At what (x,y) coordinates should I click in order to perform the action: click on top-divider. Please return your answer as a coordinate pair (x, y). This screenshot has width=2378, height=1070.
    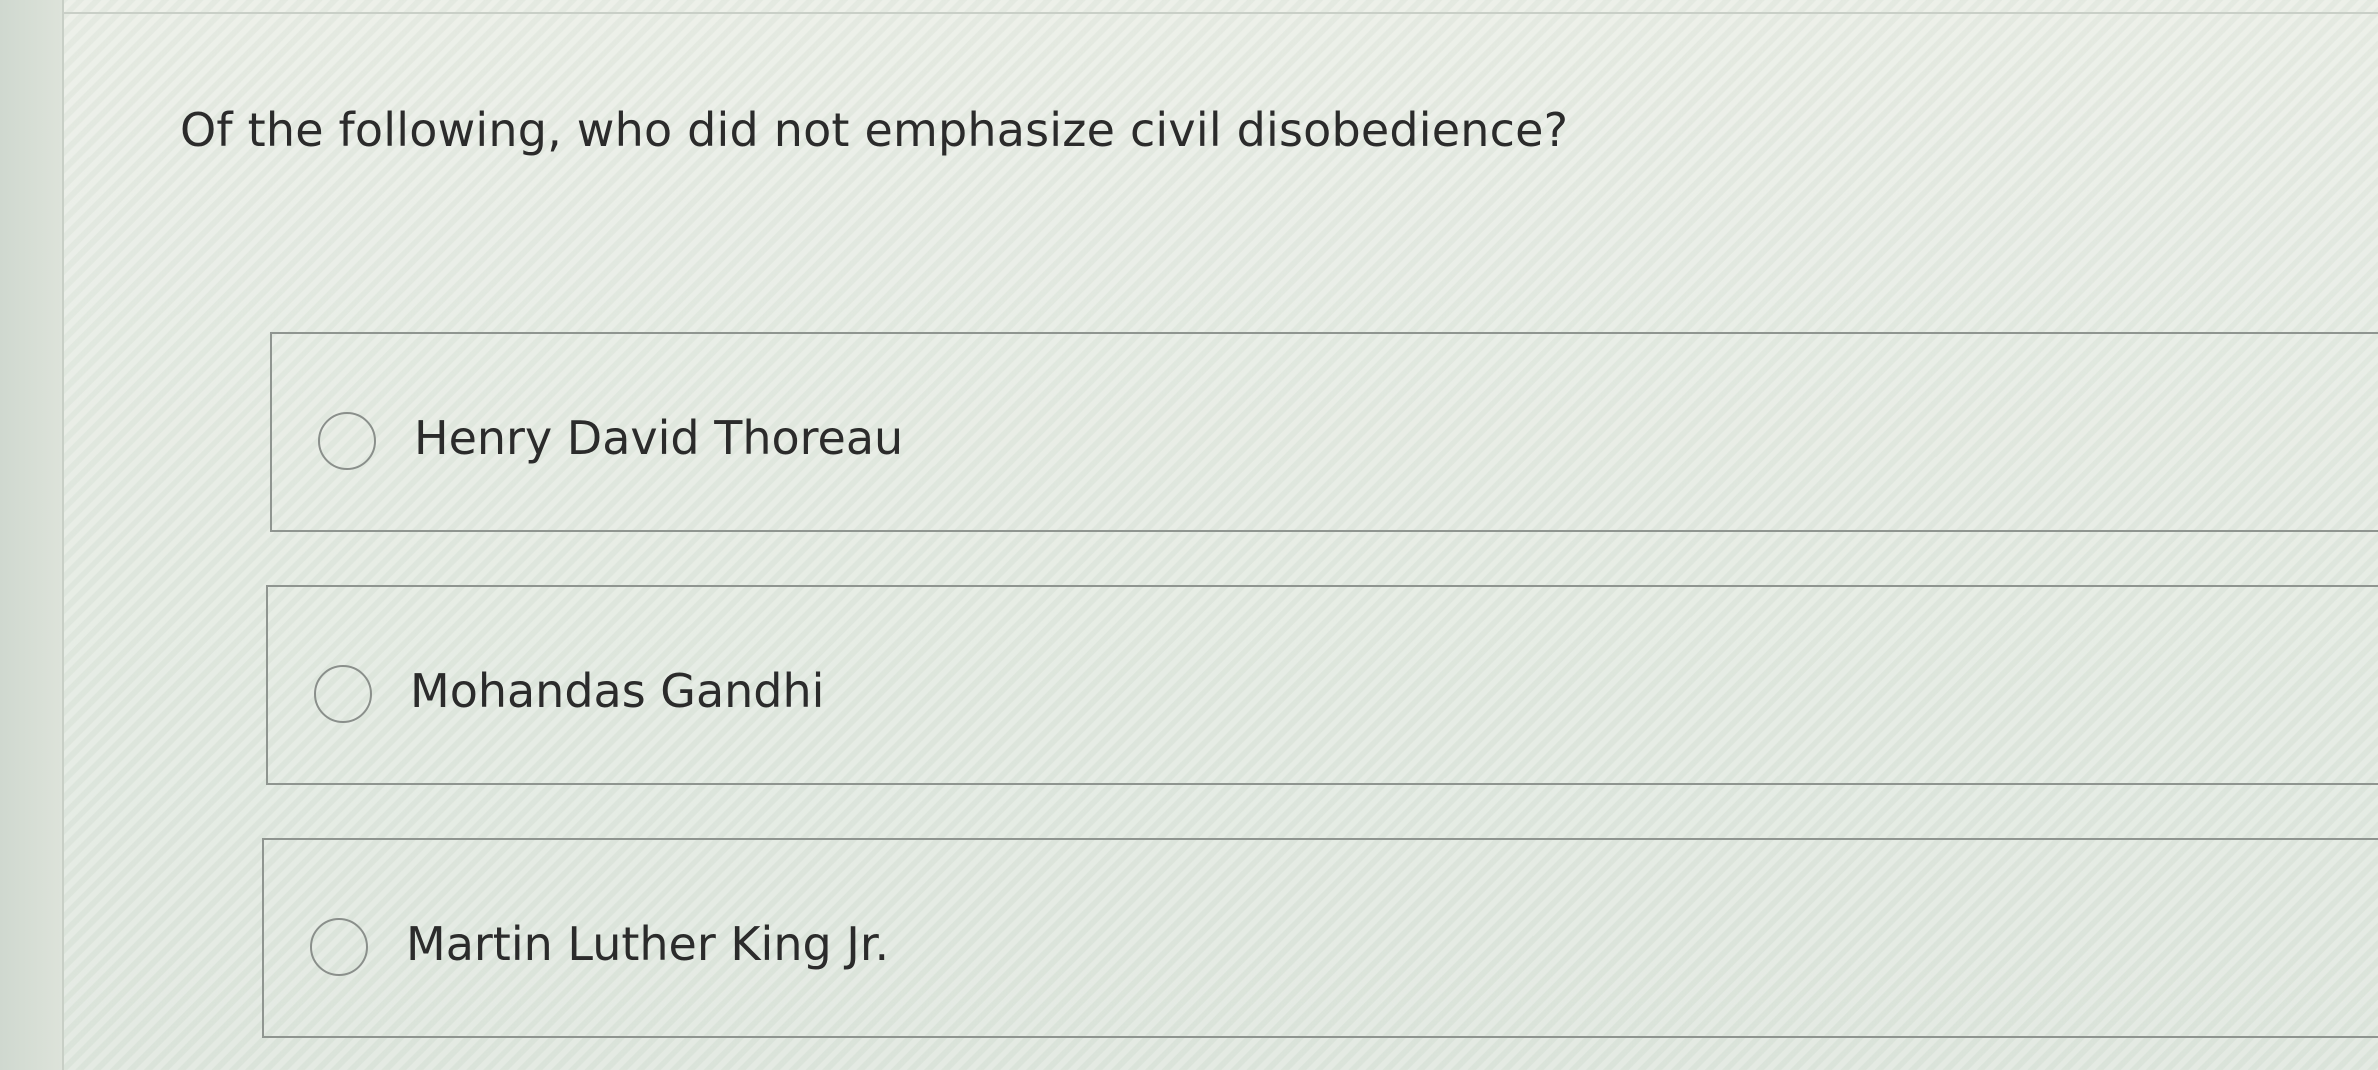
    Looking at the image, I should click on (1220, 13).